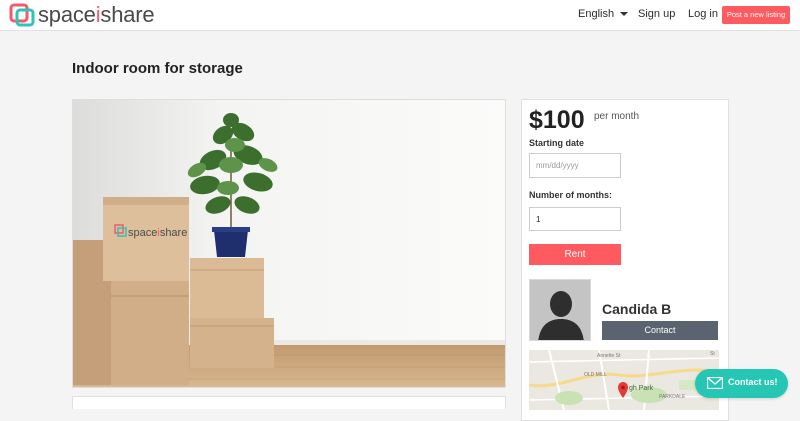 Image resolution: width=800 pixels, height=421 pixels. Describe the element at coordinates (557, 120) in the screenshot. I see `price: $100` at that location.